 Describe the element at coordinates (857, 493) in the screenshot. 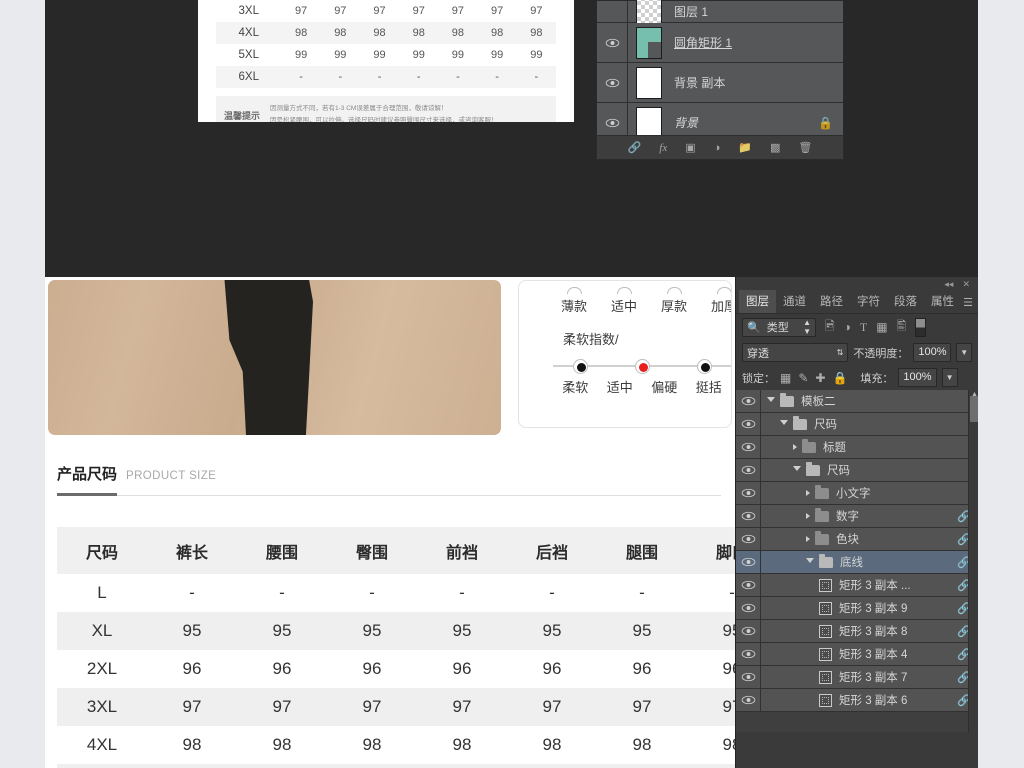

I see `layer-row: 小文字` at that location.